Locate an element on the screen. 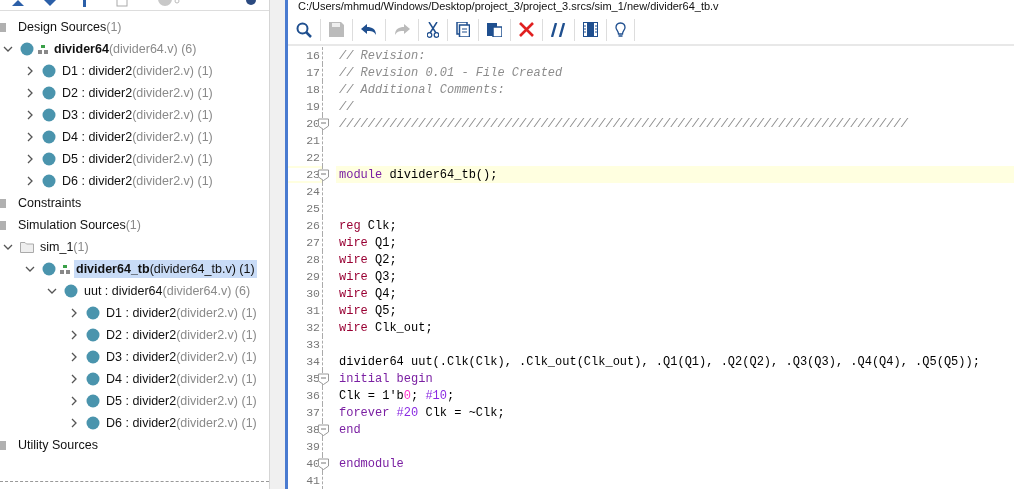 This screenshot has width=1014, height=489. delete-icon is located at coordinates (526, 29).